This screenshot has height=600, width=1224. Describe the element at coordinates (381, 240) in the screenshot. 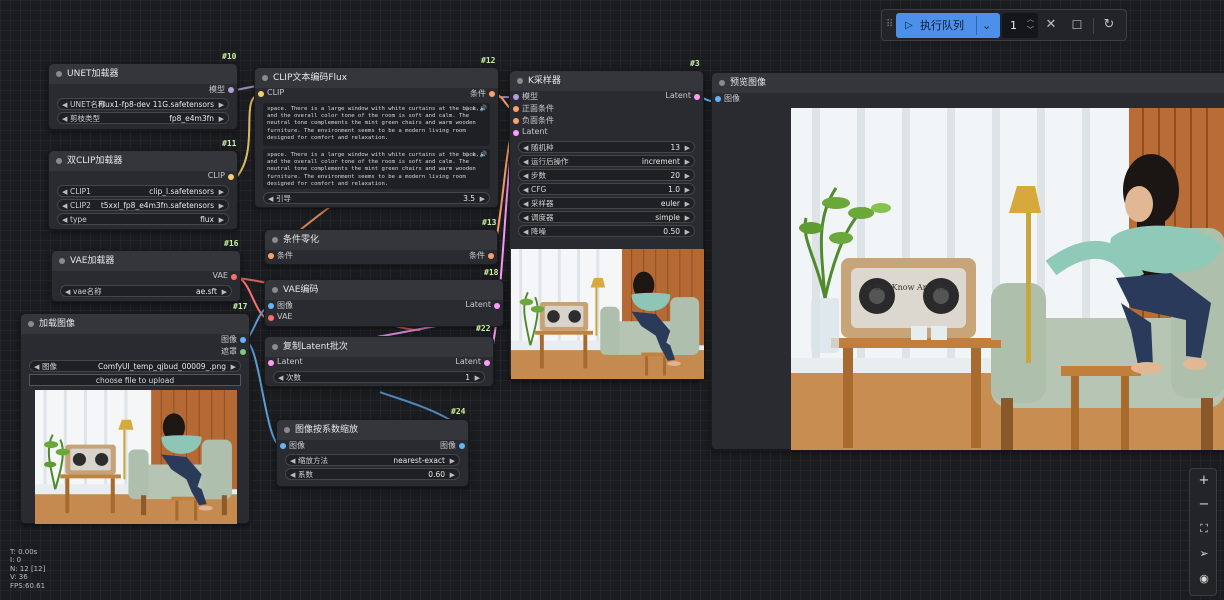

I see `node-title: 条件零化` at that location.